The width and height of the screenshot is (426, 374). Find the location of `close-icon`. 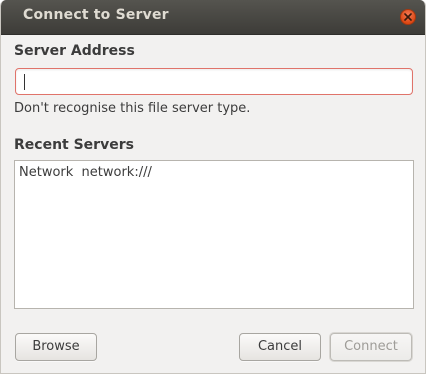

close-icon is located at coordinates (408, 17).